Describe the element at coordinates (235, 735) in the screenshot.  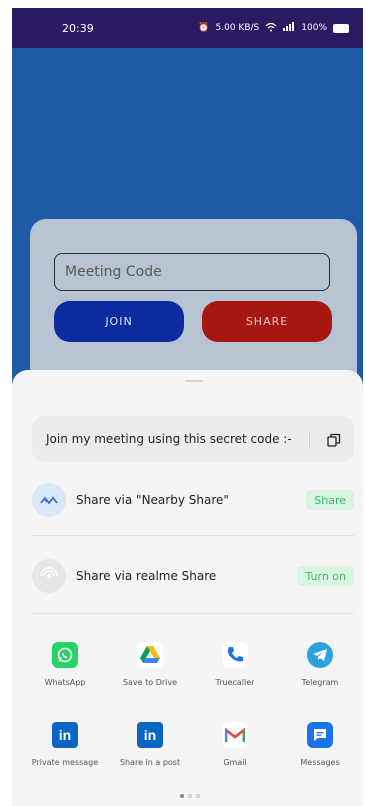
I see `gmail-icon` at that location.